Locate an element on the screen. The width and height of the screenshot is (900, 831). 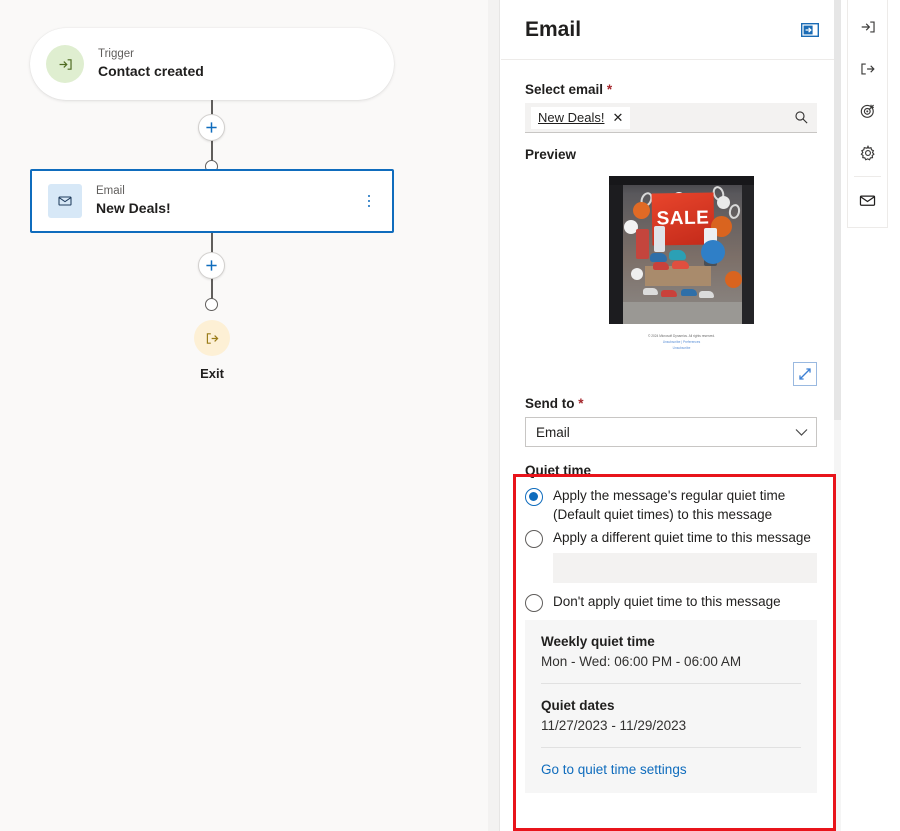
send-to-select: Email is located at coordinates (671, 432).